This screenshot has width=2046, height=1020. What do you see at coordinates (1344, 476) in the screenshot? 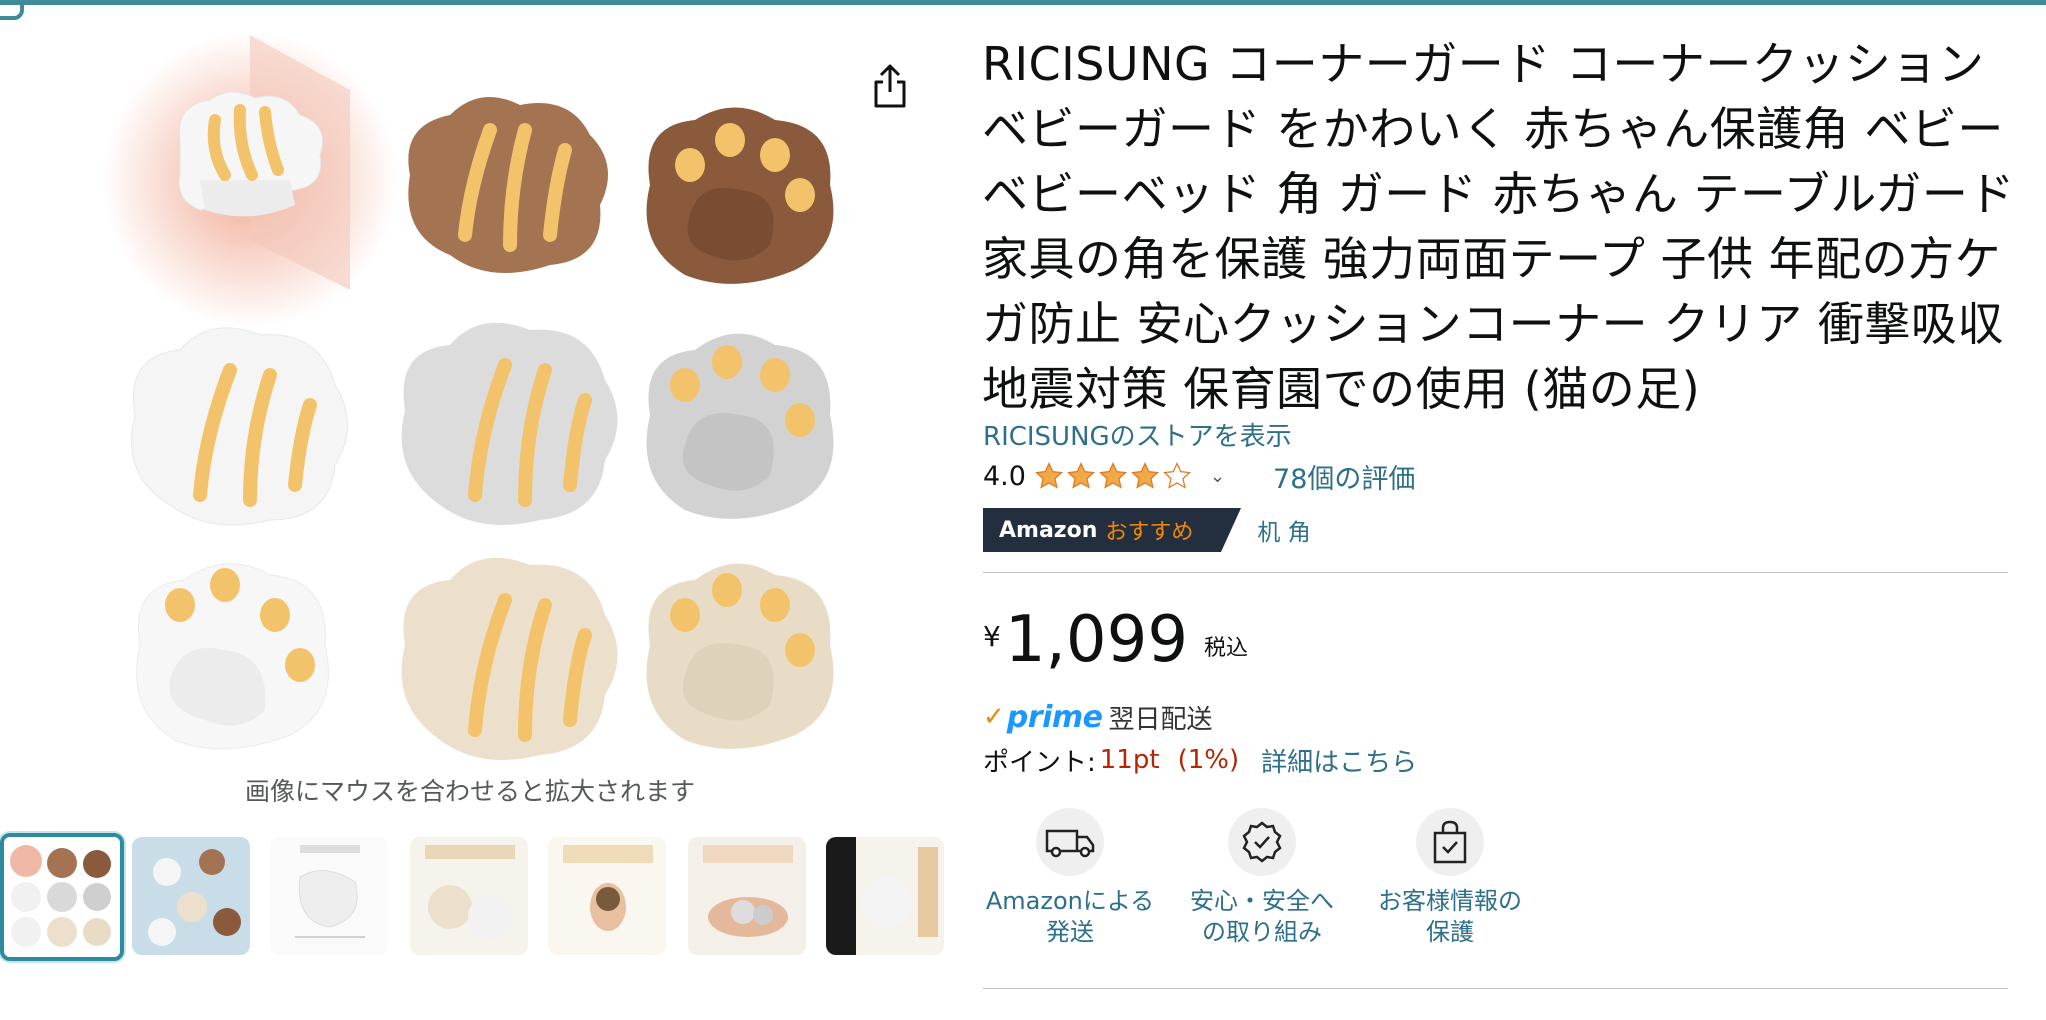
I see `reviews-count-link: 78個の評価` at bounding box center [1344, 476].